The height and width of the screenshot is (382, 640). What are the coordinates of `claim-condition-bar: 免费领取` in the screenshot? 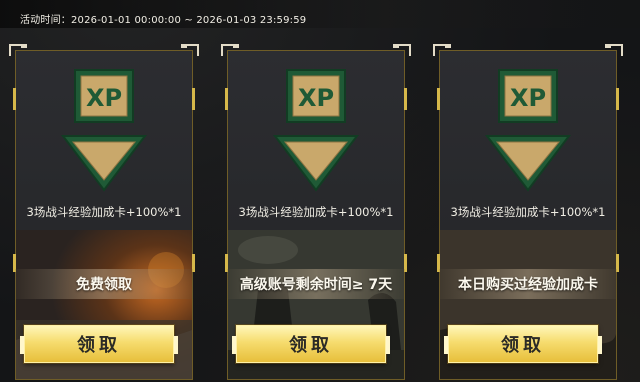 It's located at (104, 284).